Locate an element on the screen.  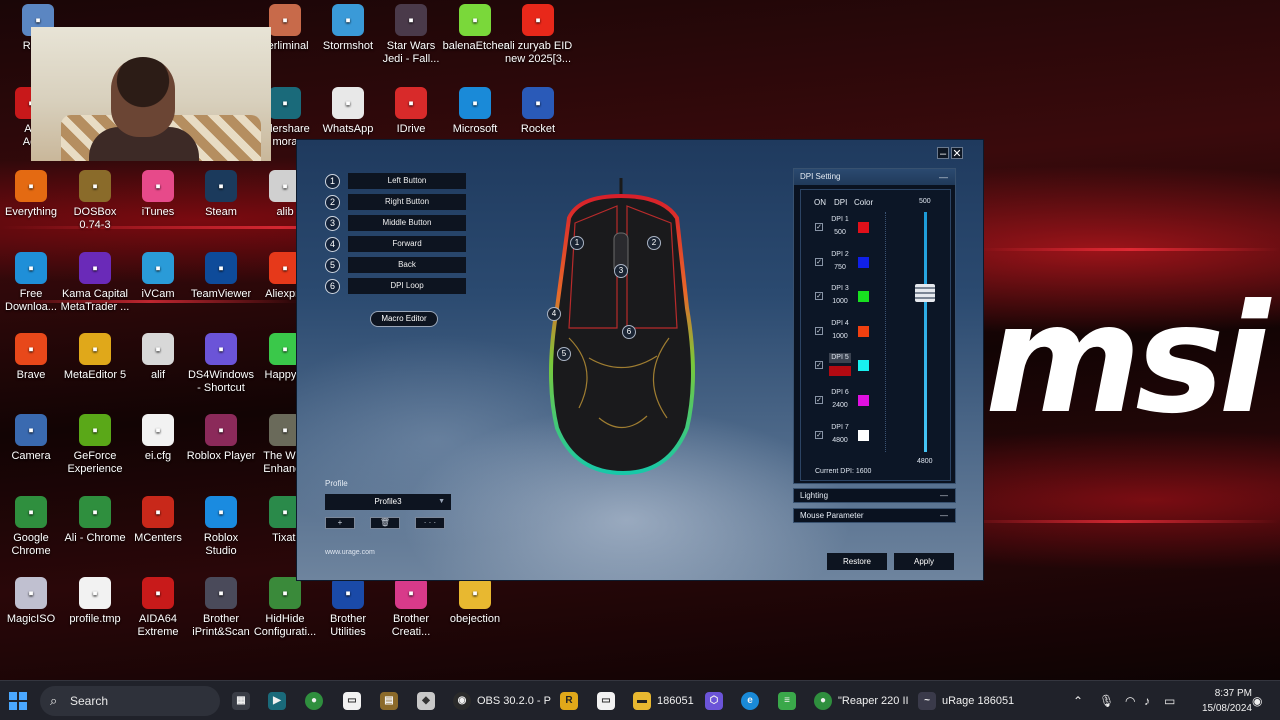
dpi-level-name: DPI 6 is located at coordinates (840, 392).